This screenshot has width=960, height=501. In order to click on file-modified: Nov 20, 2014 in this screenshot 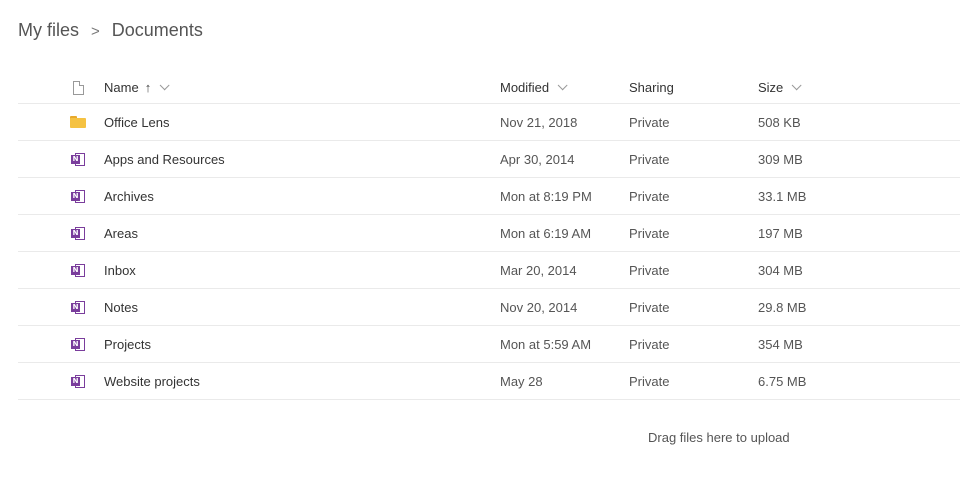, I will do `click(539, 307)`.